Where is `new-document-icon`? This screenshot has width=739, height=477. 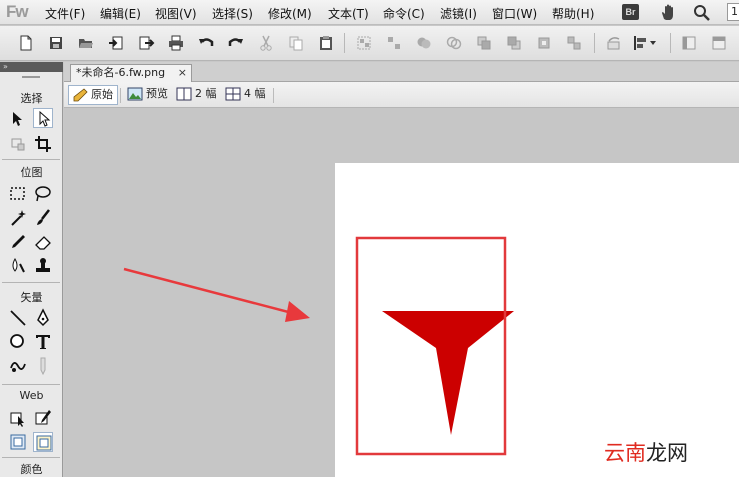 new-document-icon is located at coordinates (26, 43).